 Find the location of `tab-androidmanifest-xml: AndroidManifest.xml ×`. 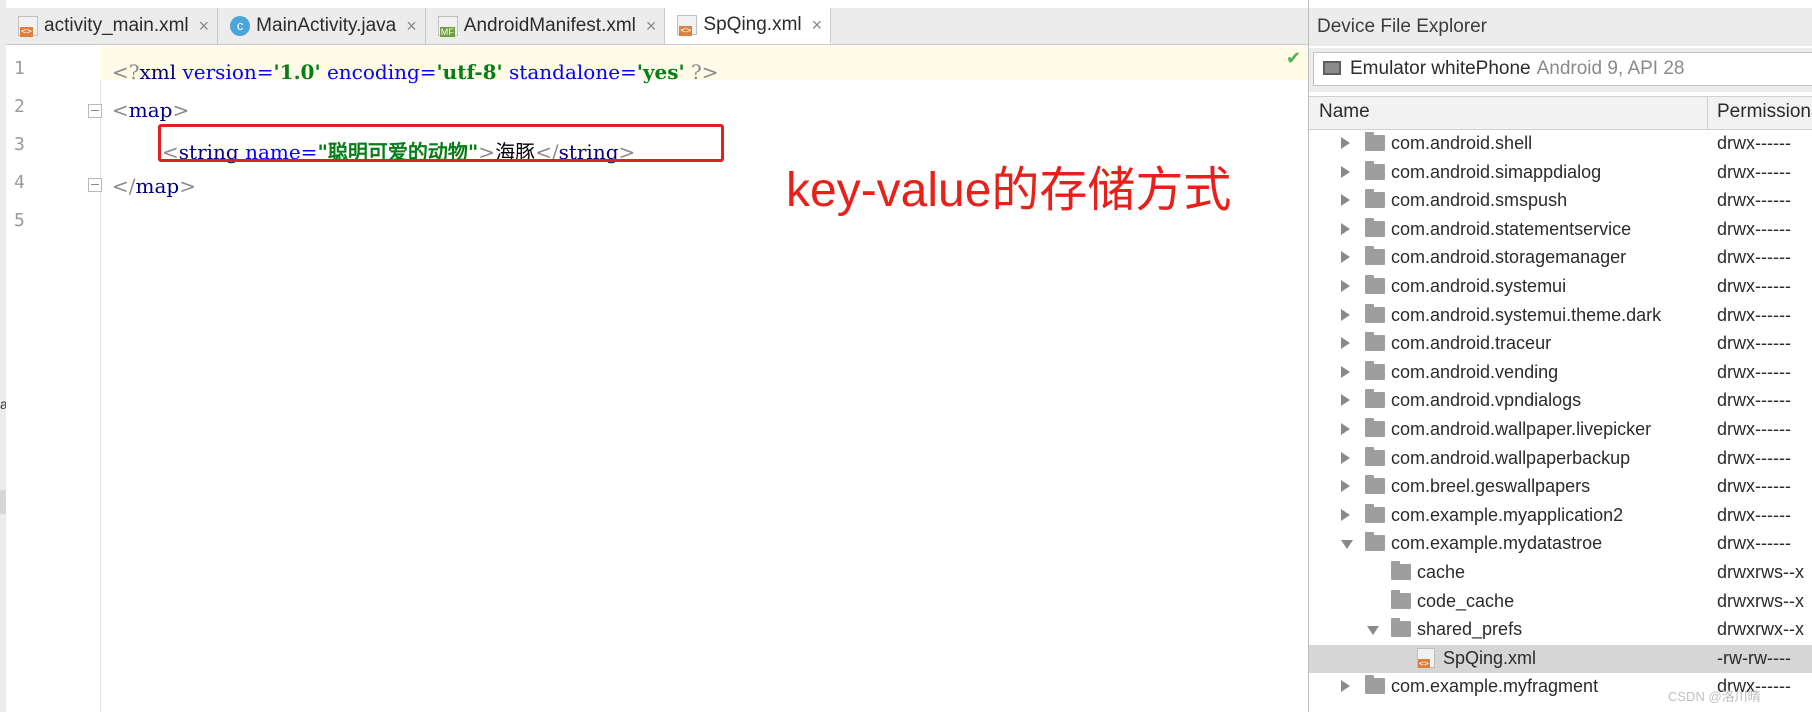

tab-androidmanifest-xml: AndroidManifest.xml × is located at coordinates (546, 26).